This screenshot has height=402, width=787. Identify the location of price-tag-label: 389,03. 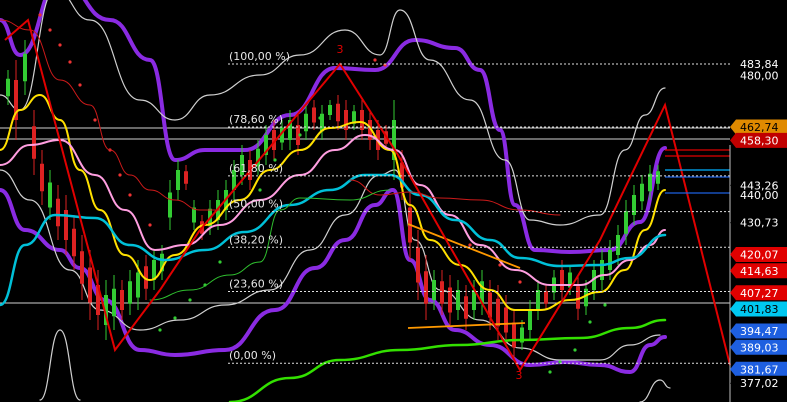
(759, 347).